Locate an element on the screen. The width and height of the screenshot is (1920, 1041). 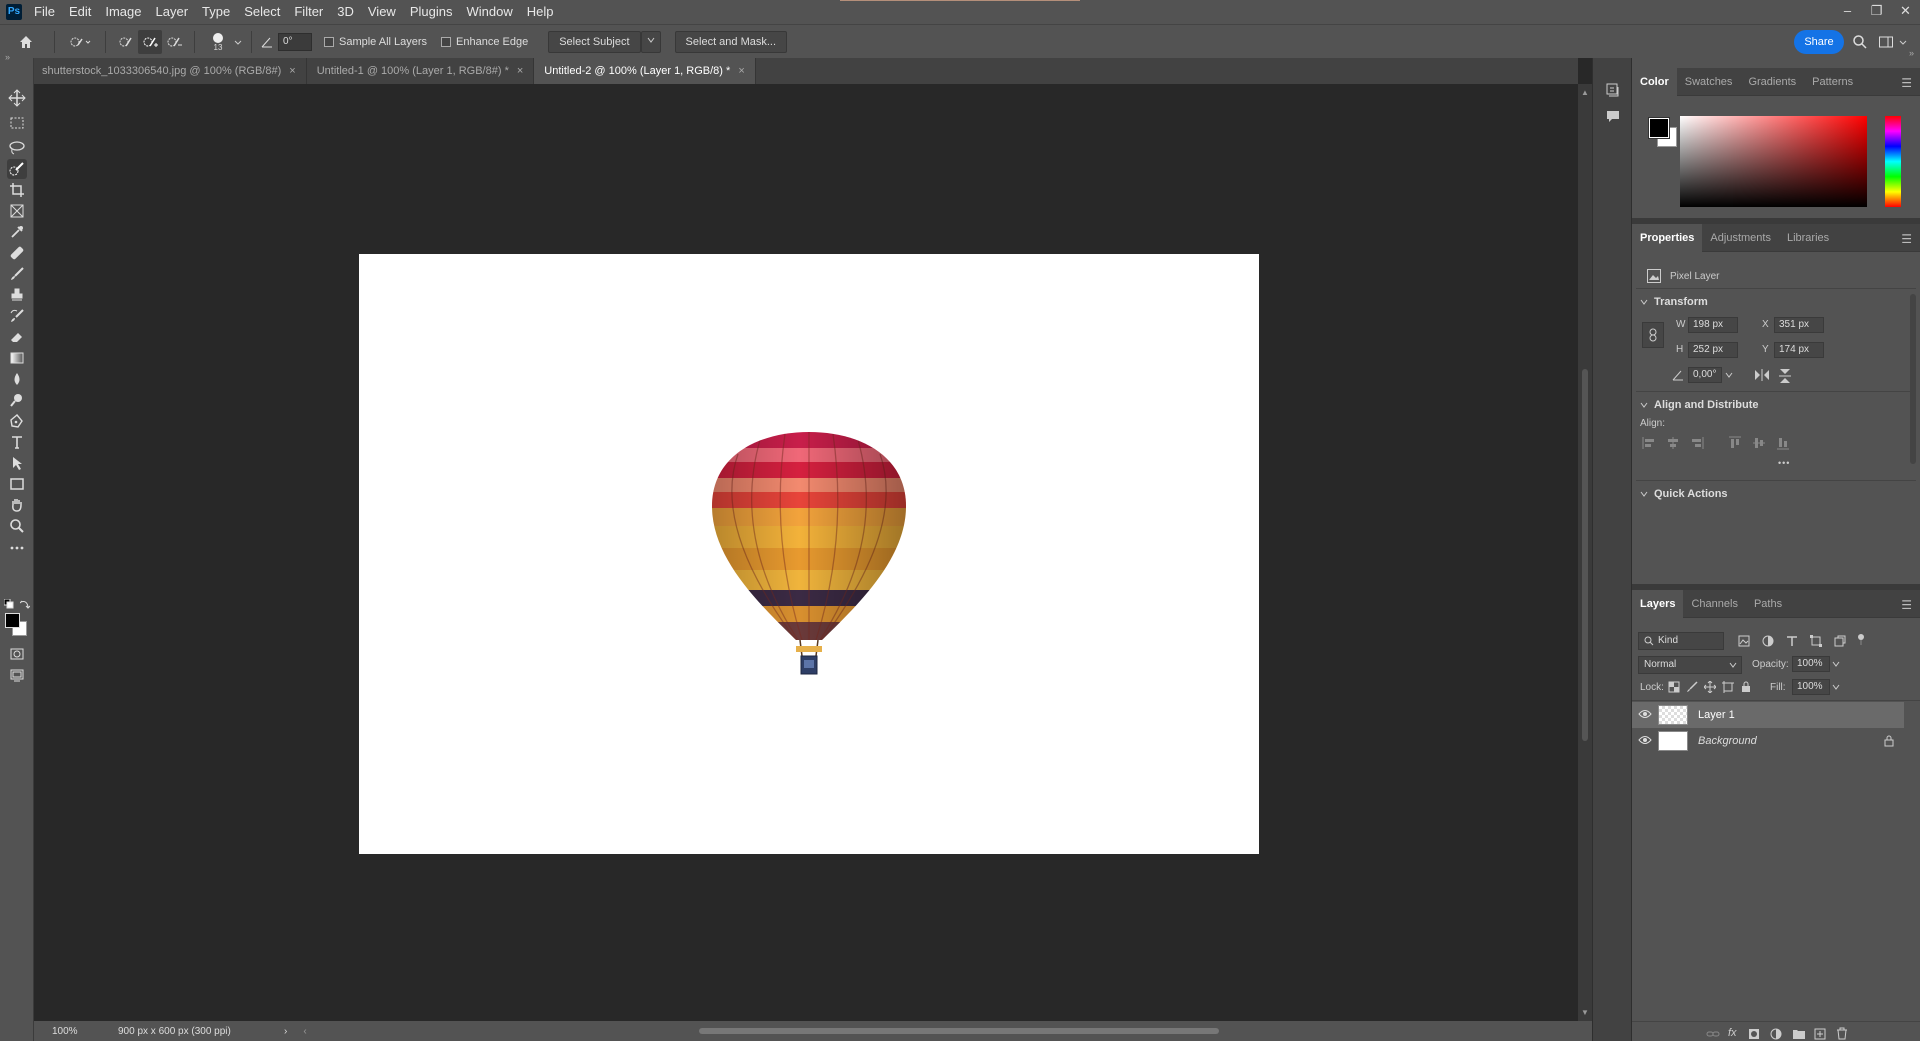
tab-gradients: Gradients is located at coordinates (1772, 82).